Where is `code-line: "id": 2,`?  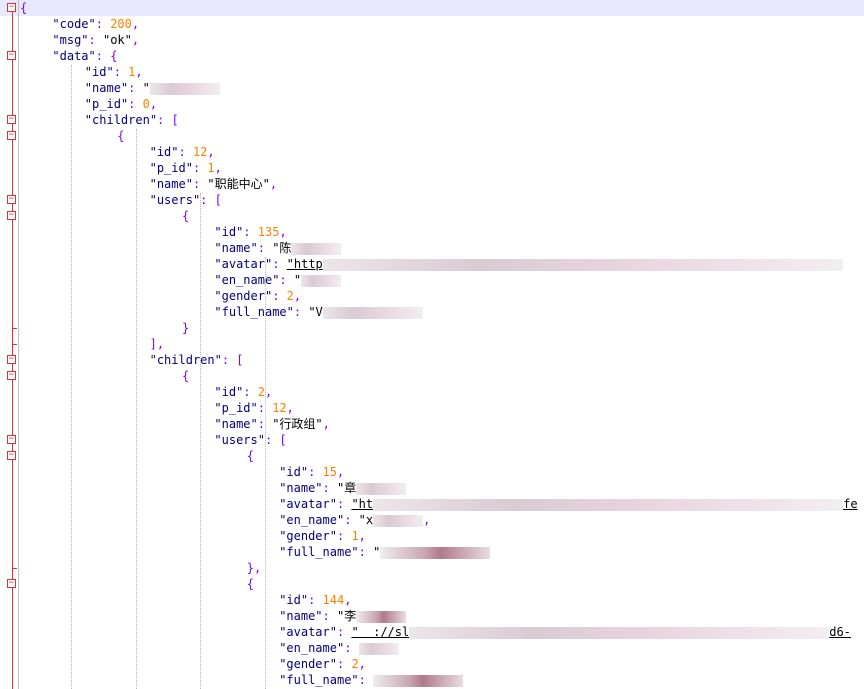
code-line: "id": 2, is located at coordinates (243, 392).